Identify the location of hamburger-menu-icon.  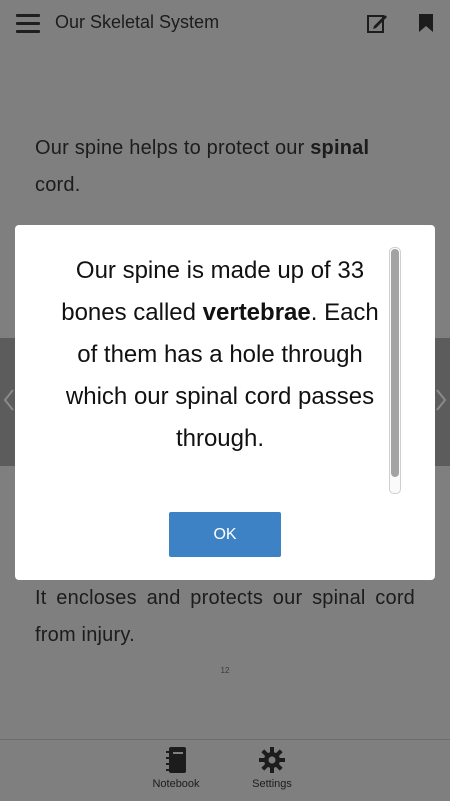
(28, 23).